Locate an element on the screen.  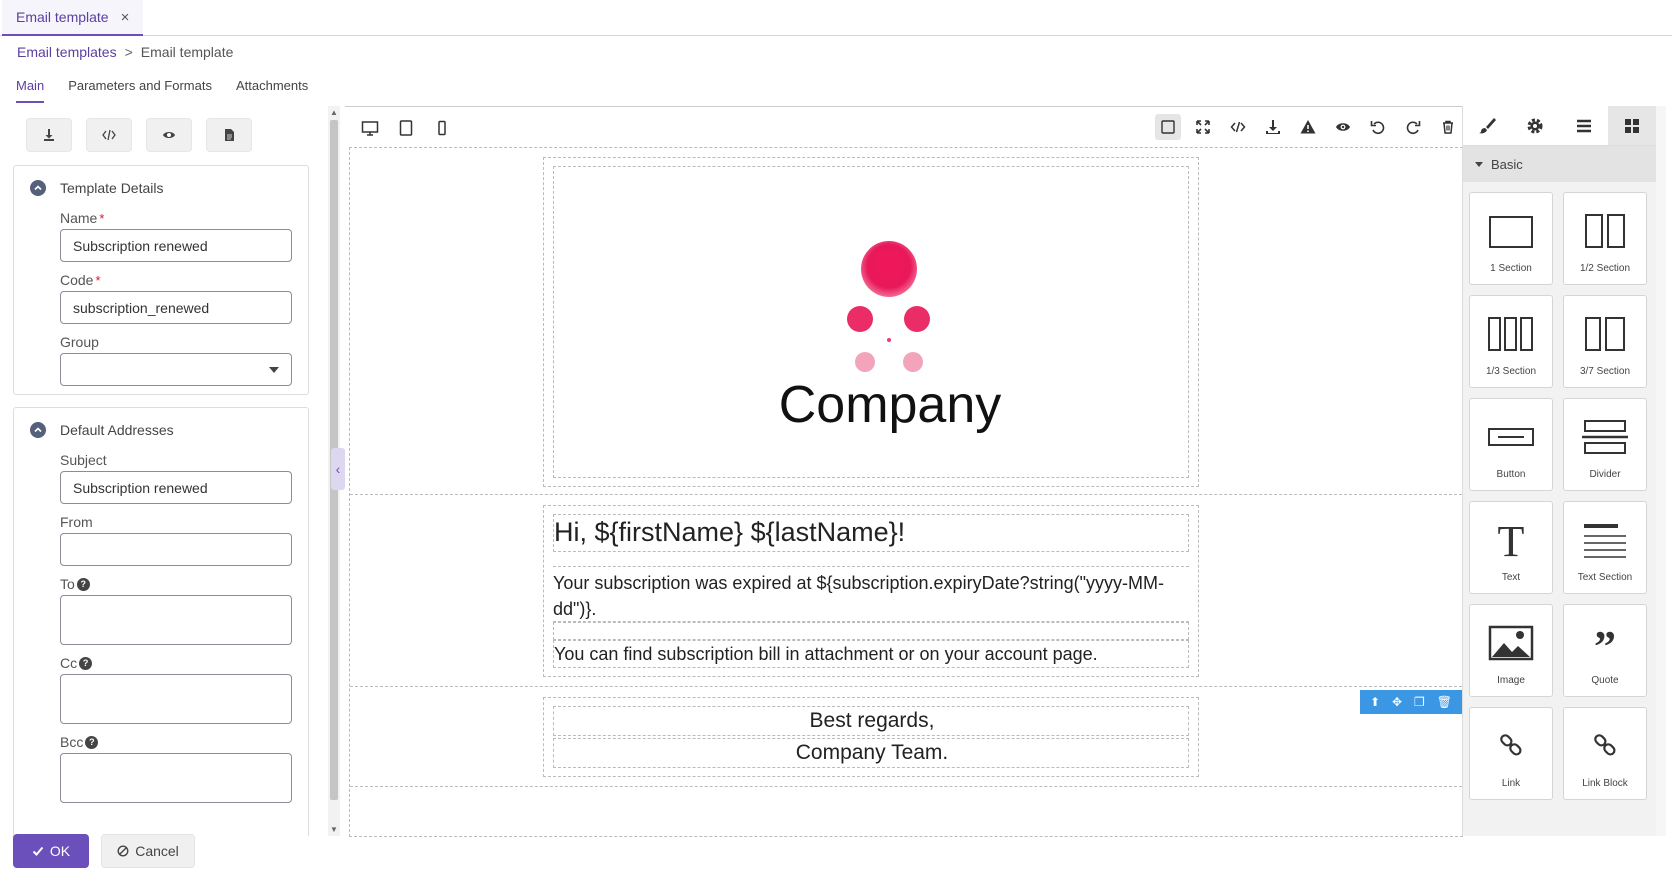
from-field: From is located at coordinates (161, 540).